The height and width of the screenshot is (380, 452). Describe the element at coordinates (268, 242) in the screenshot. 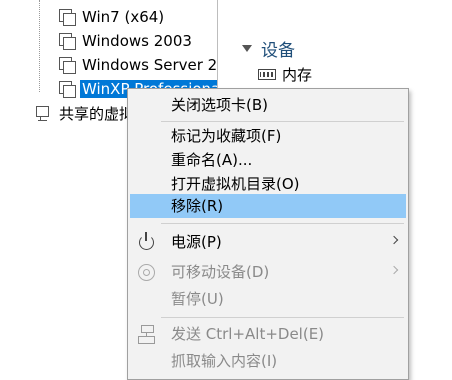

I see `menu-item-power: 电源(P)` at that location.